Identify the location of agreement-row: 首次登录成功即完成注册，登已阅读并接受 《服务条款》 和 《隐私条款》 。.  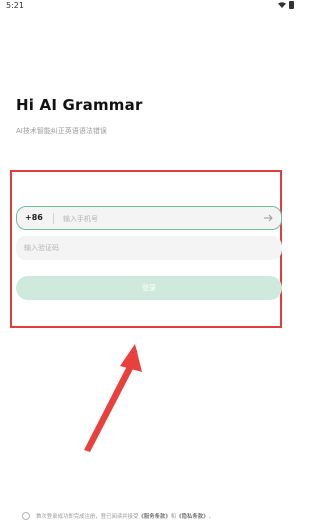
(118, 516).